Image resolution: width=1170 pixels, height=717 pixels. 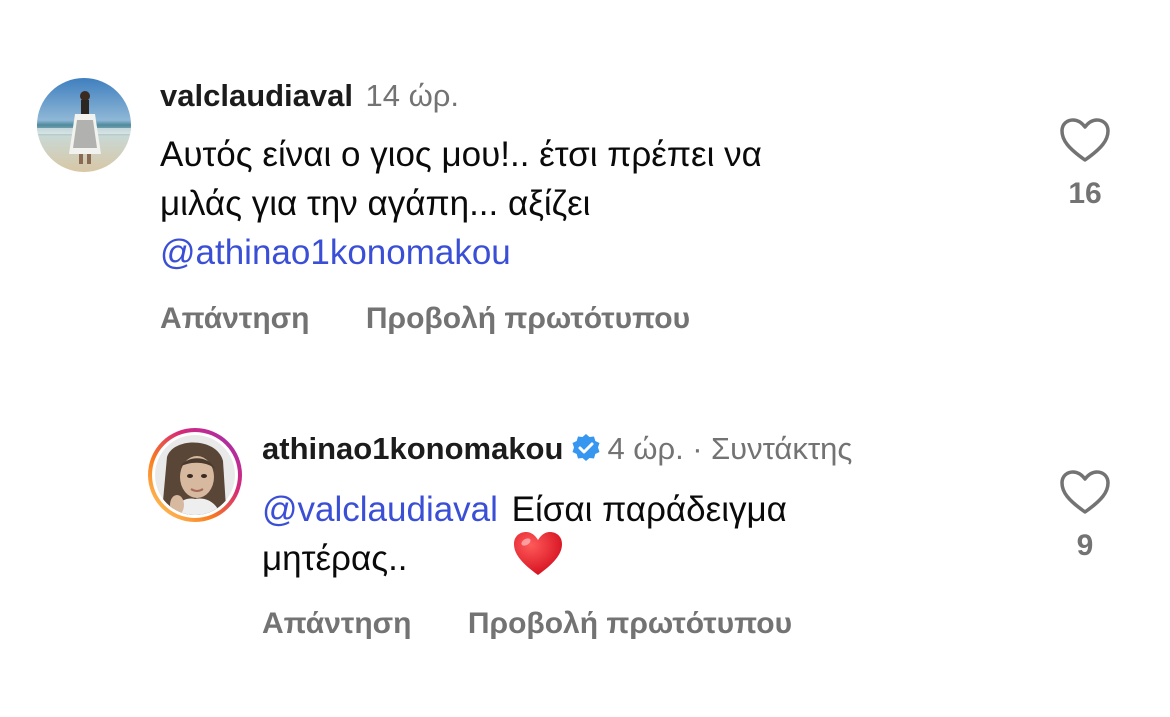 I want to click on mention-link: @athinao1konomakou, so click(x=335, y=252).